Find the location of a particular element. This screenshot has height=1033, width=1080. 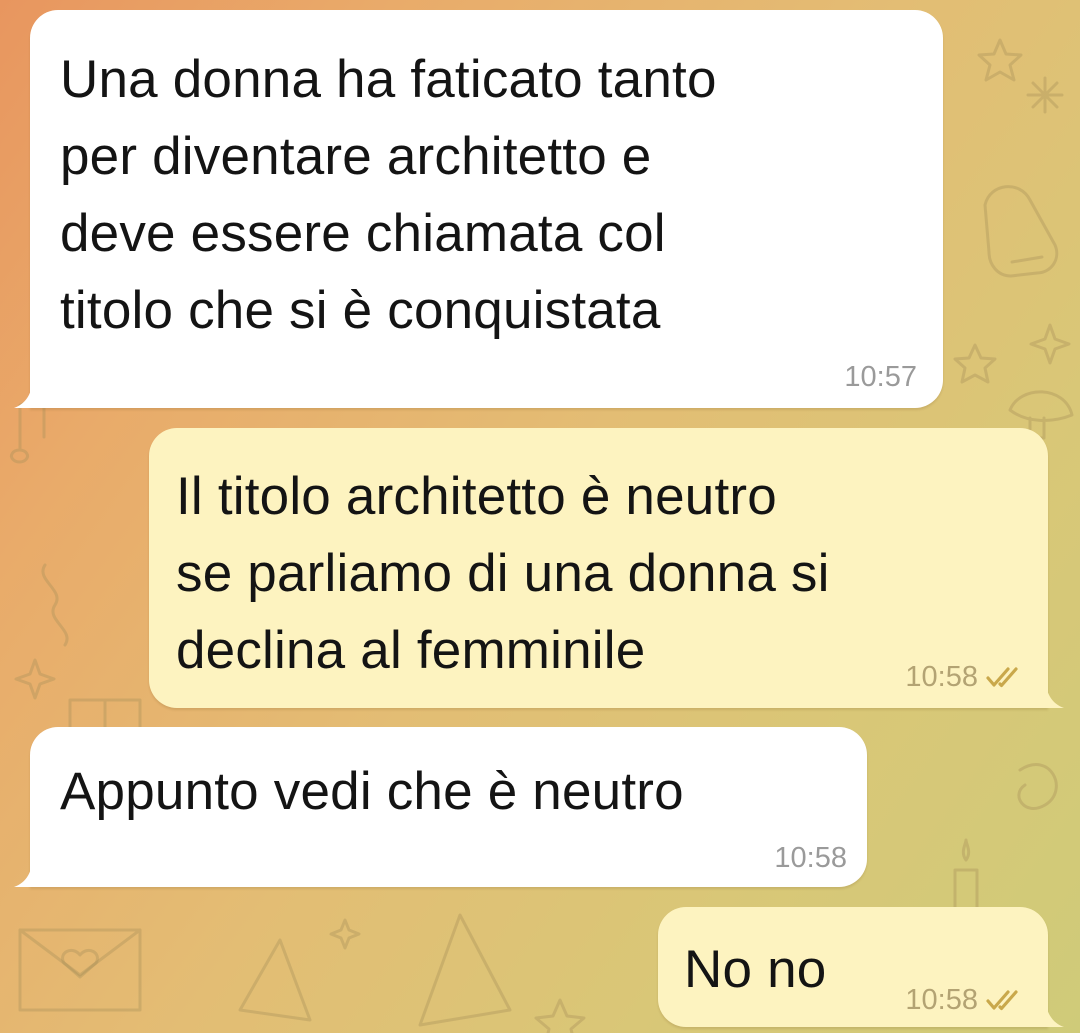

incoming-message-bubble: Appunto vedi che è neutro 10:58 is located at coordinates (440, 807).